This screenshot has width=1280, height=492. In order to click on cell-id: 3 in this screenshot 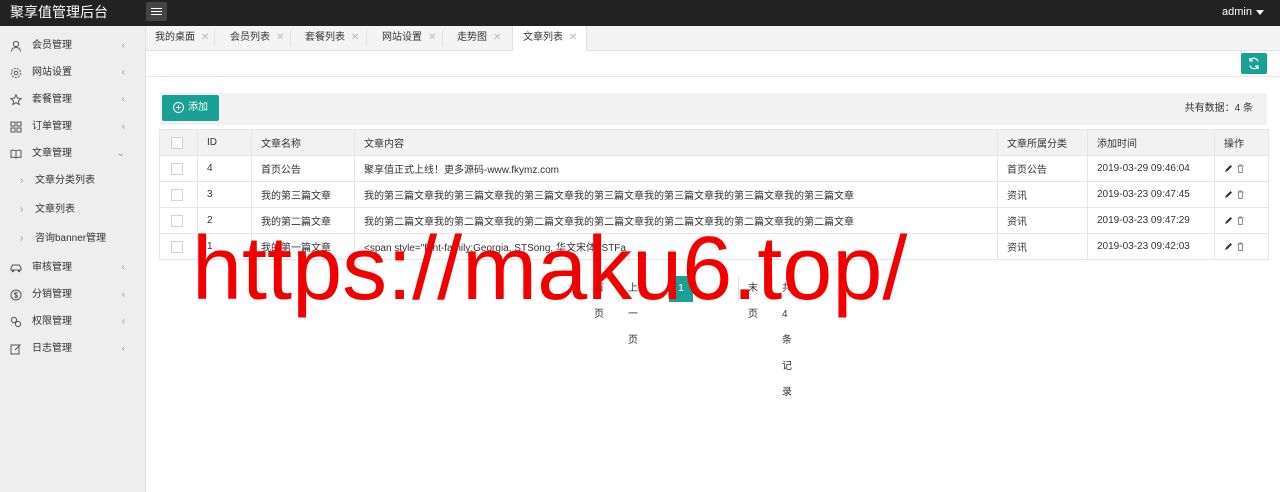, I will do `click(224, 194)`.